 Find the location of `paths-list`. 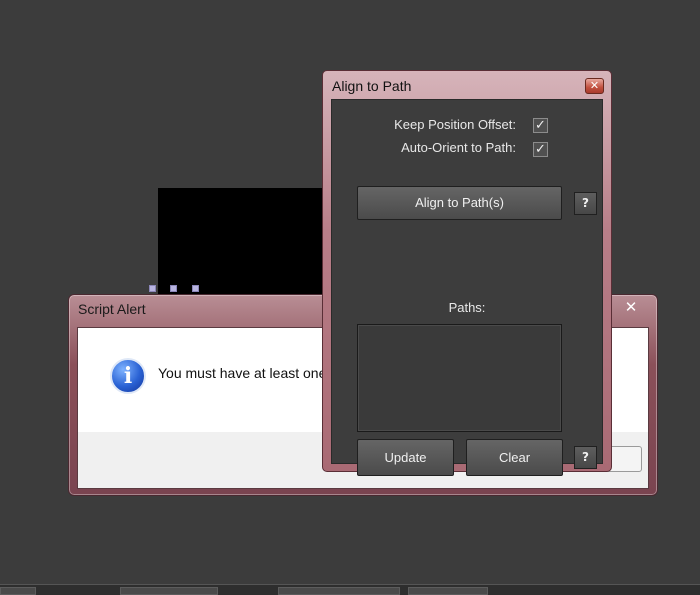

paths-list is located at coordinates (459, 378).